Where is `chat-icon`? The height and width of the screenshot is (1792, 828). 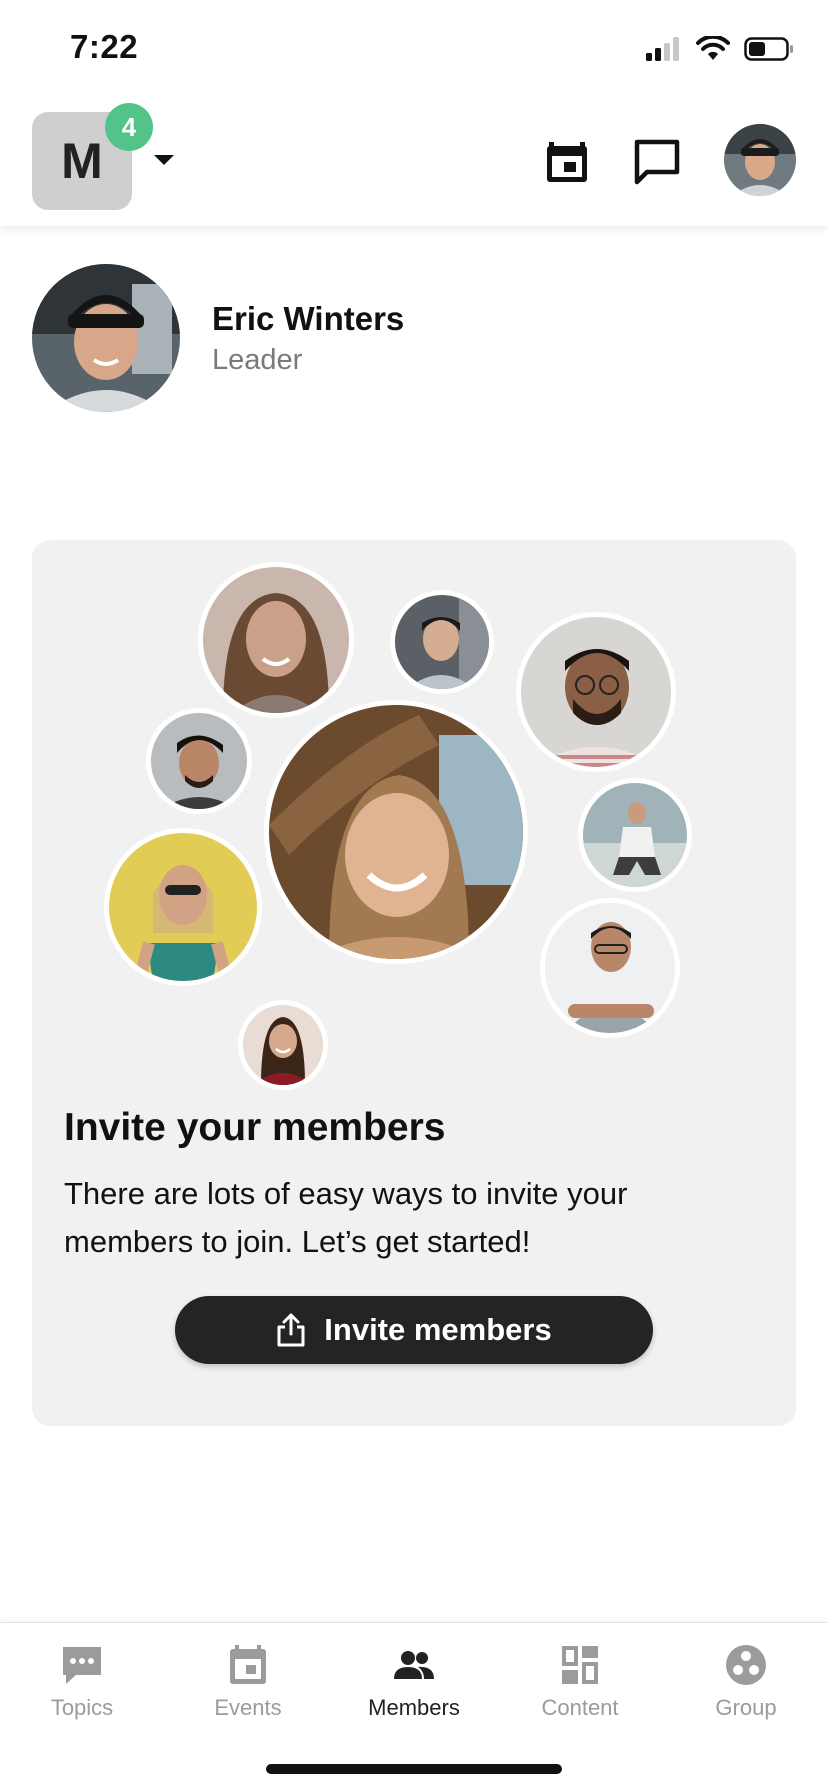 chat-icon is located at coordinates (657, 161).